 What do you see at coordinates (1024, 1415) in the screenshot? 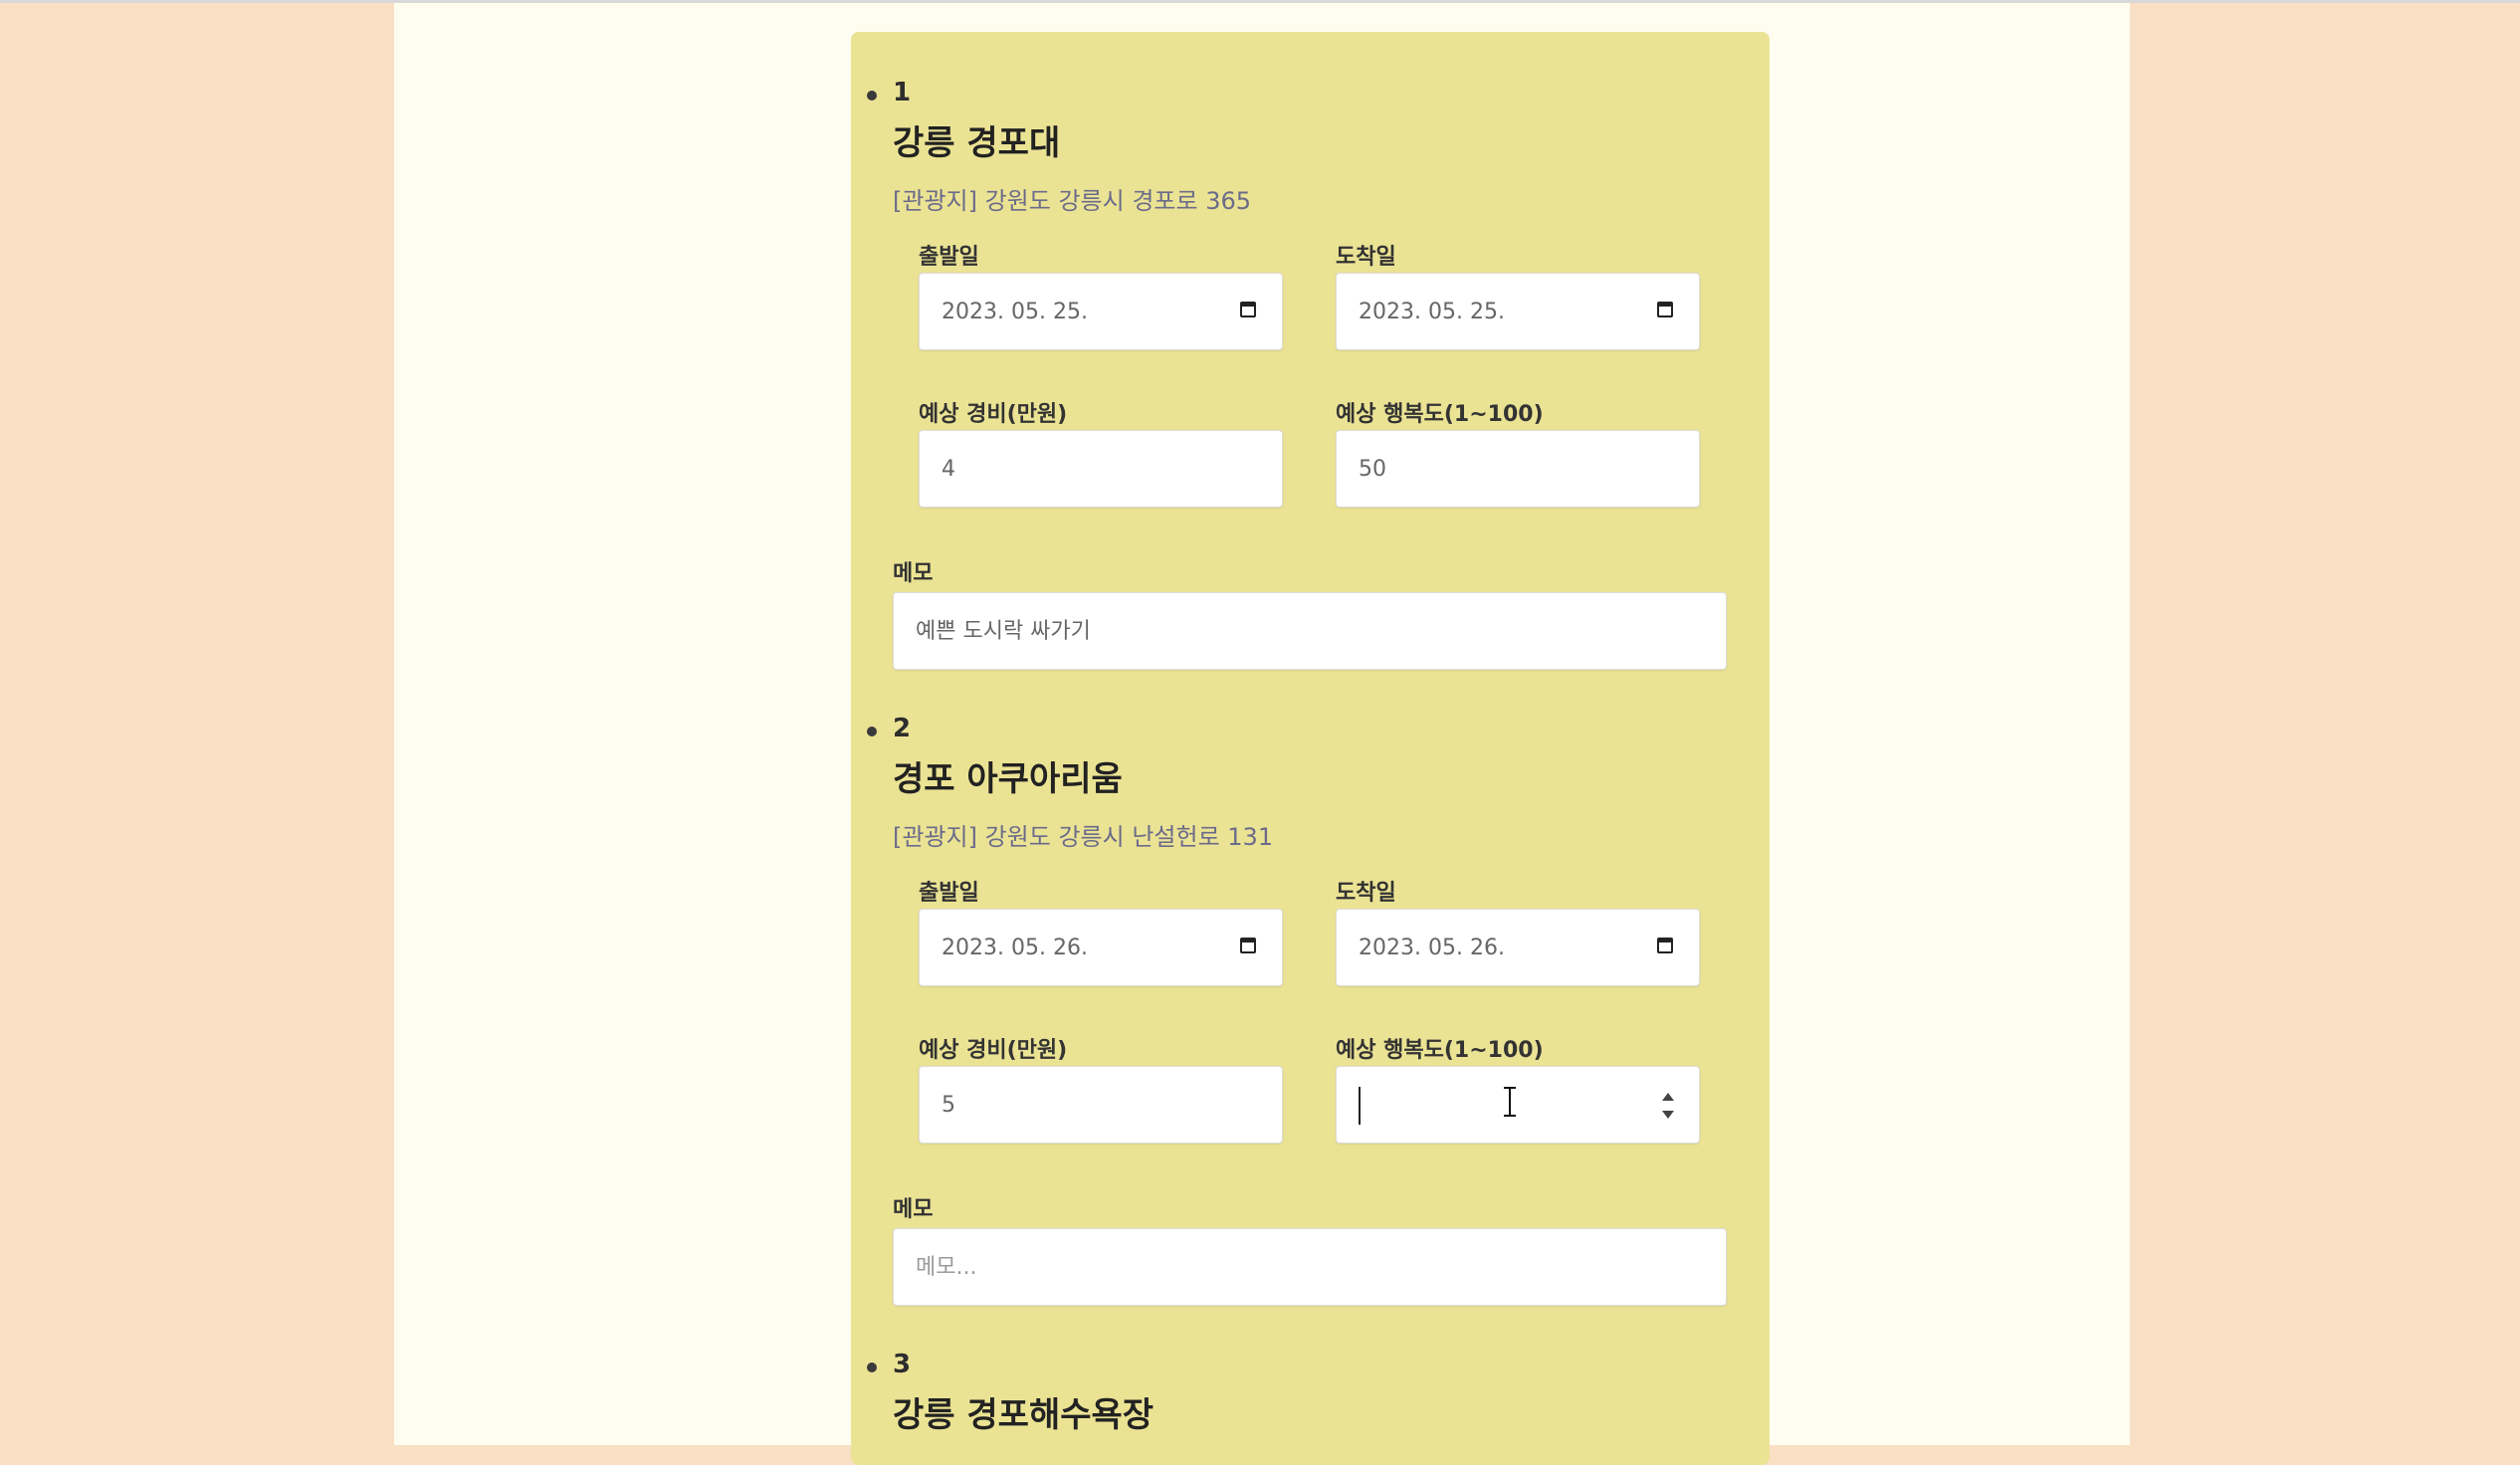
I see `place-title: 강릉 경포해수욕장` at bounding box center [1024, 1415].